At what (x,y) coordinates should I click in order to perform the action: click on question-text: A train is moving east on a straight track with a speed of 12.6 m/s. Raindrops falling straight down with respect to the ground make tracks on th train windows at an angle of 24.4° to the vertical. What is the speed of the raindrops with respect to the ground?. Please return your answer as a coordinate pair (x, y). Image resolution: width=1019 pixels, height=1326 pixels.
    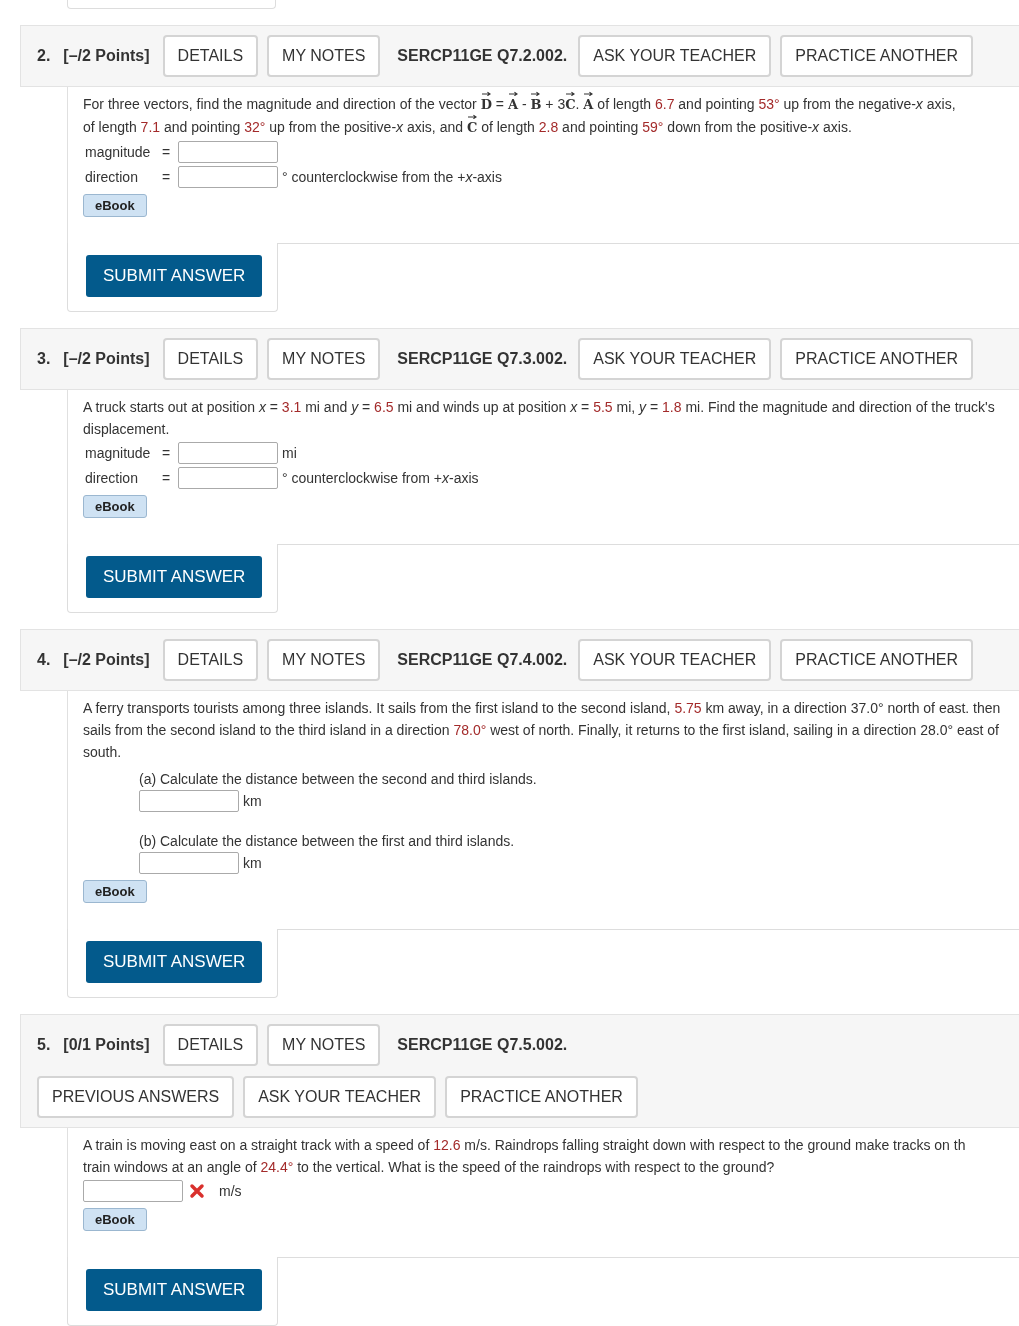
    Looking at the image, I should click on (525, 1156).